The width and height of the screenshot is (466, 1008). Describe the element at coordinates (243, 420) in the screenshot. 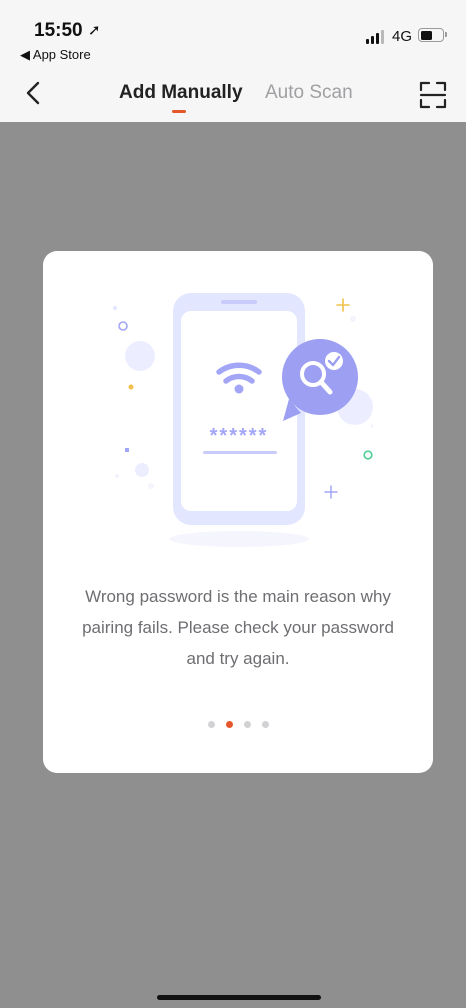

I see `pairing-illustration: ******` at that location.